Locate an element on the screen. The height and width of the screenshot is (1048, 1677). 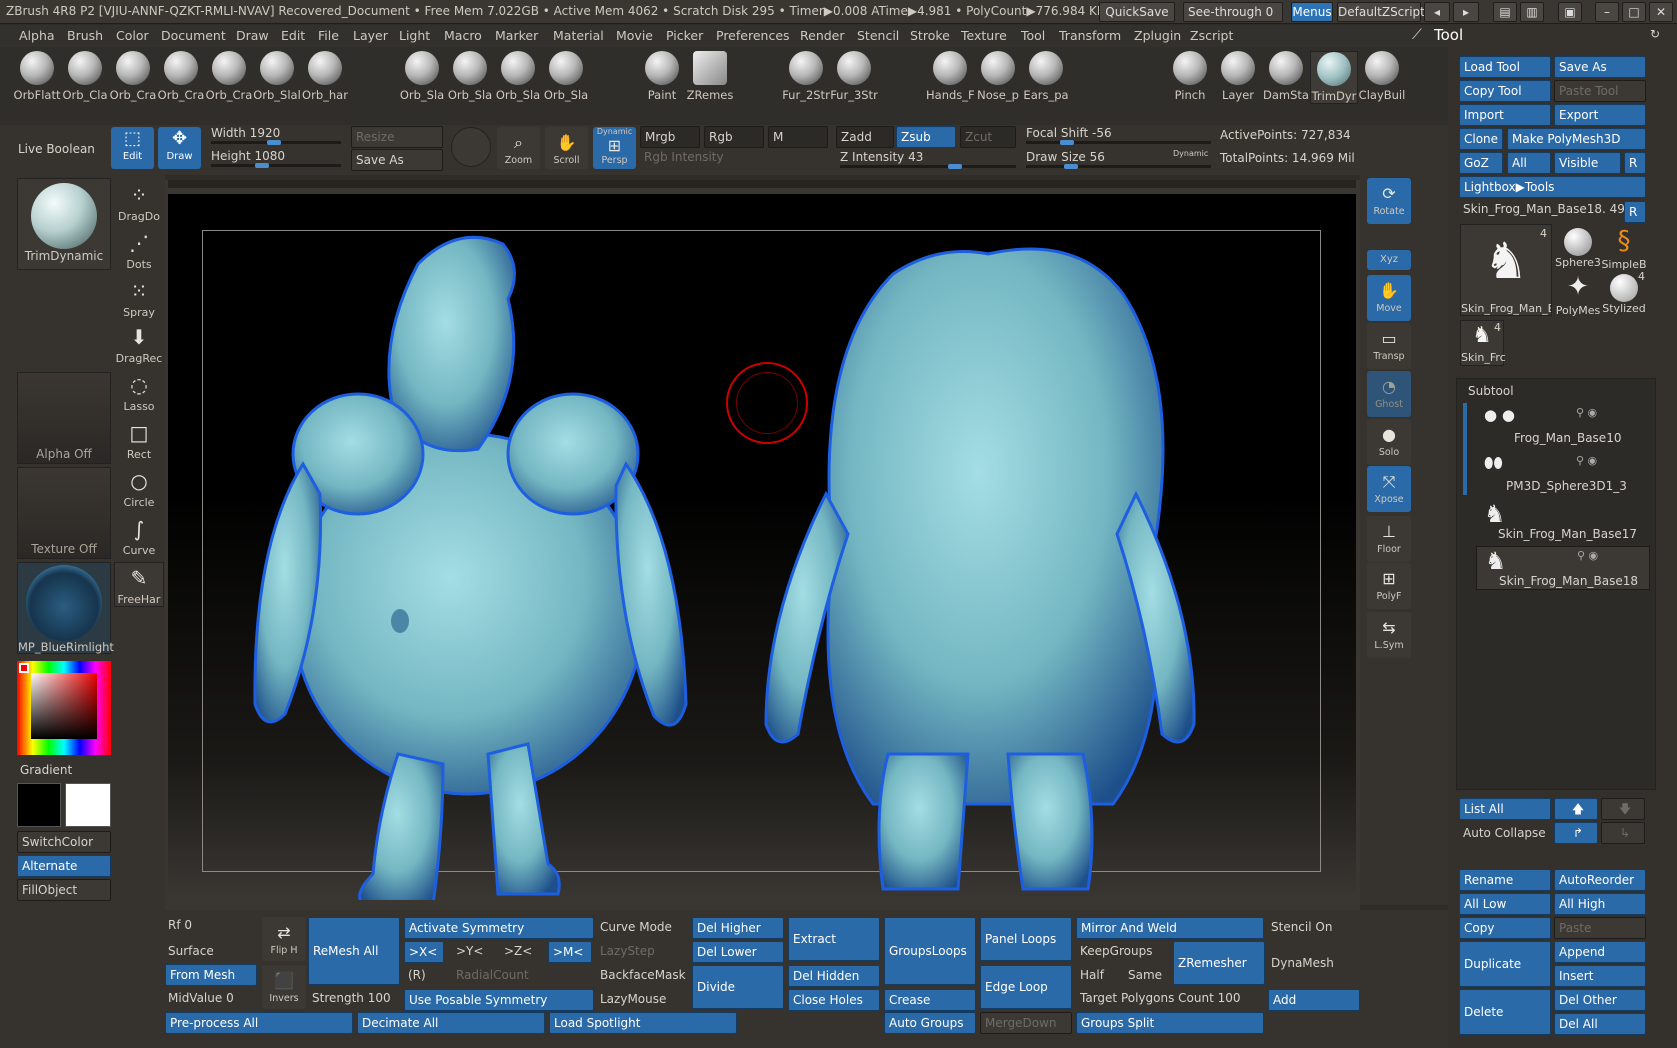
sym-x-button: >X< is located at coordinates (424, 952).